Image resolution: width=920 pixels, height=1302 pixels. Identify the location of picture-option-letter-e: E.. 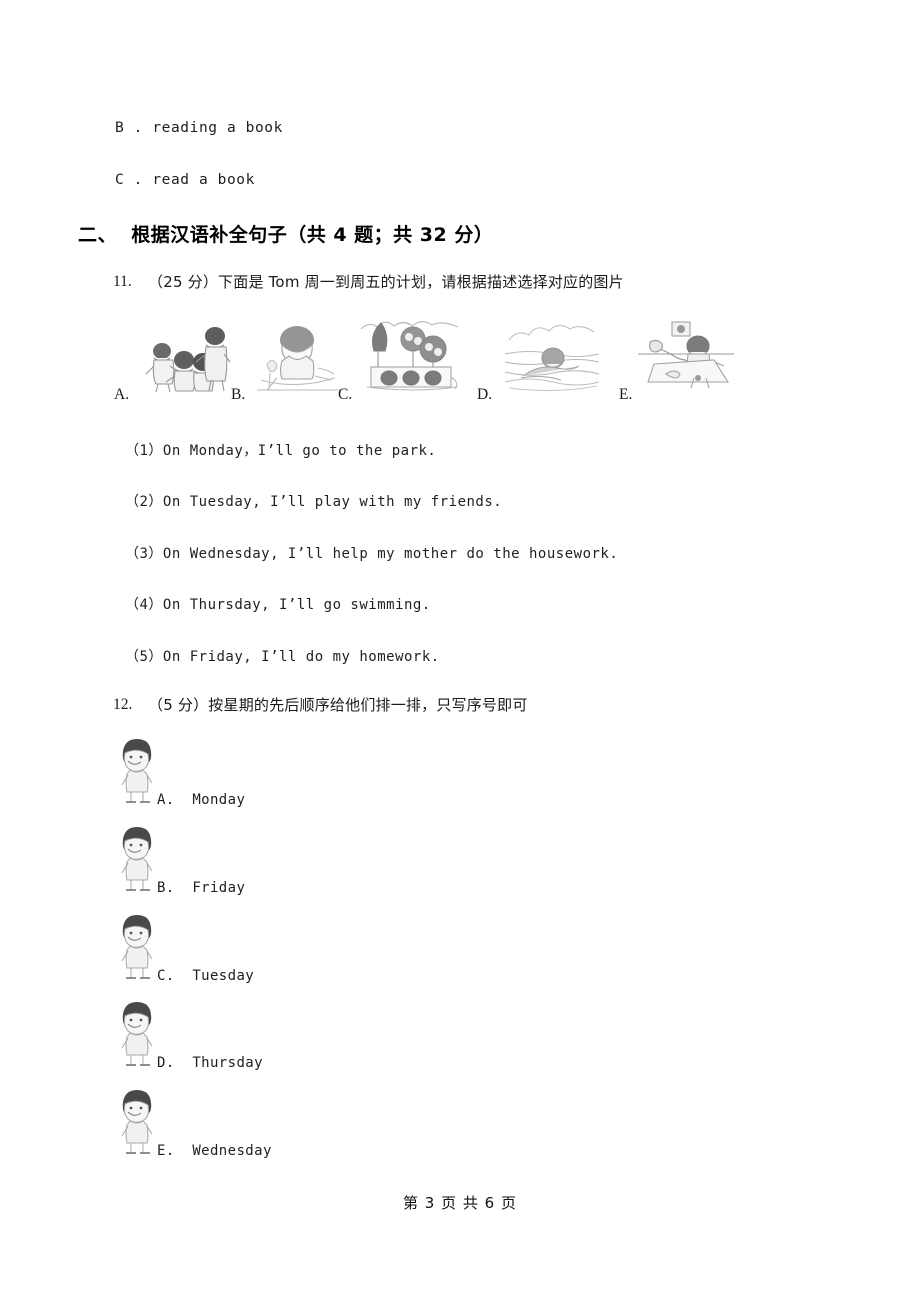
(626, 394).